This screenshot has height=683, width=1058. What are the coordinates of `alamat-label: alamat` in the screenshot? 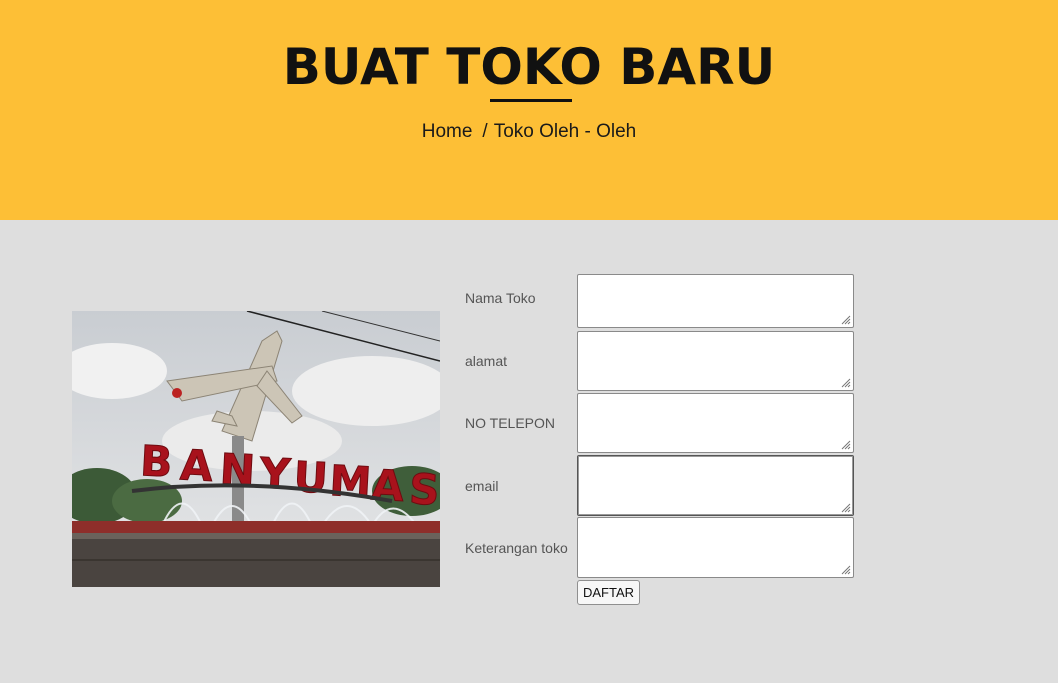 It's located at (486, 361).